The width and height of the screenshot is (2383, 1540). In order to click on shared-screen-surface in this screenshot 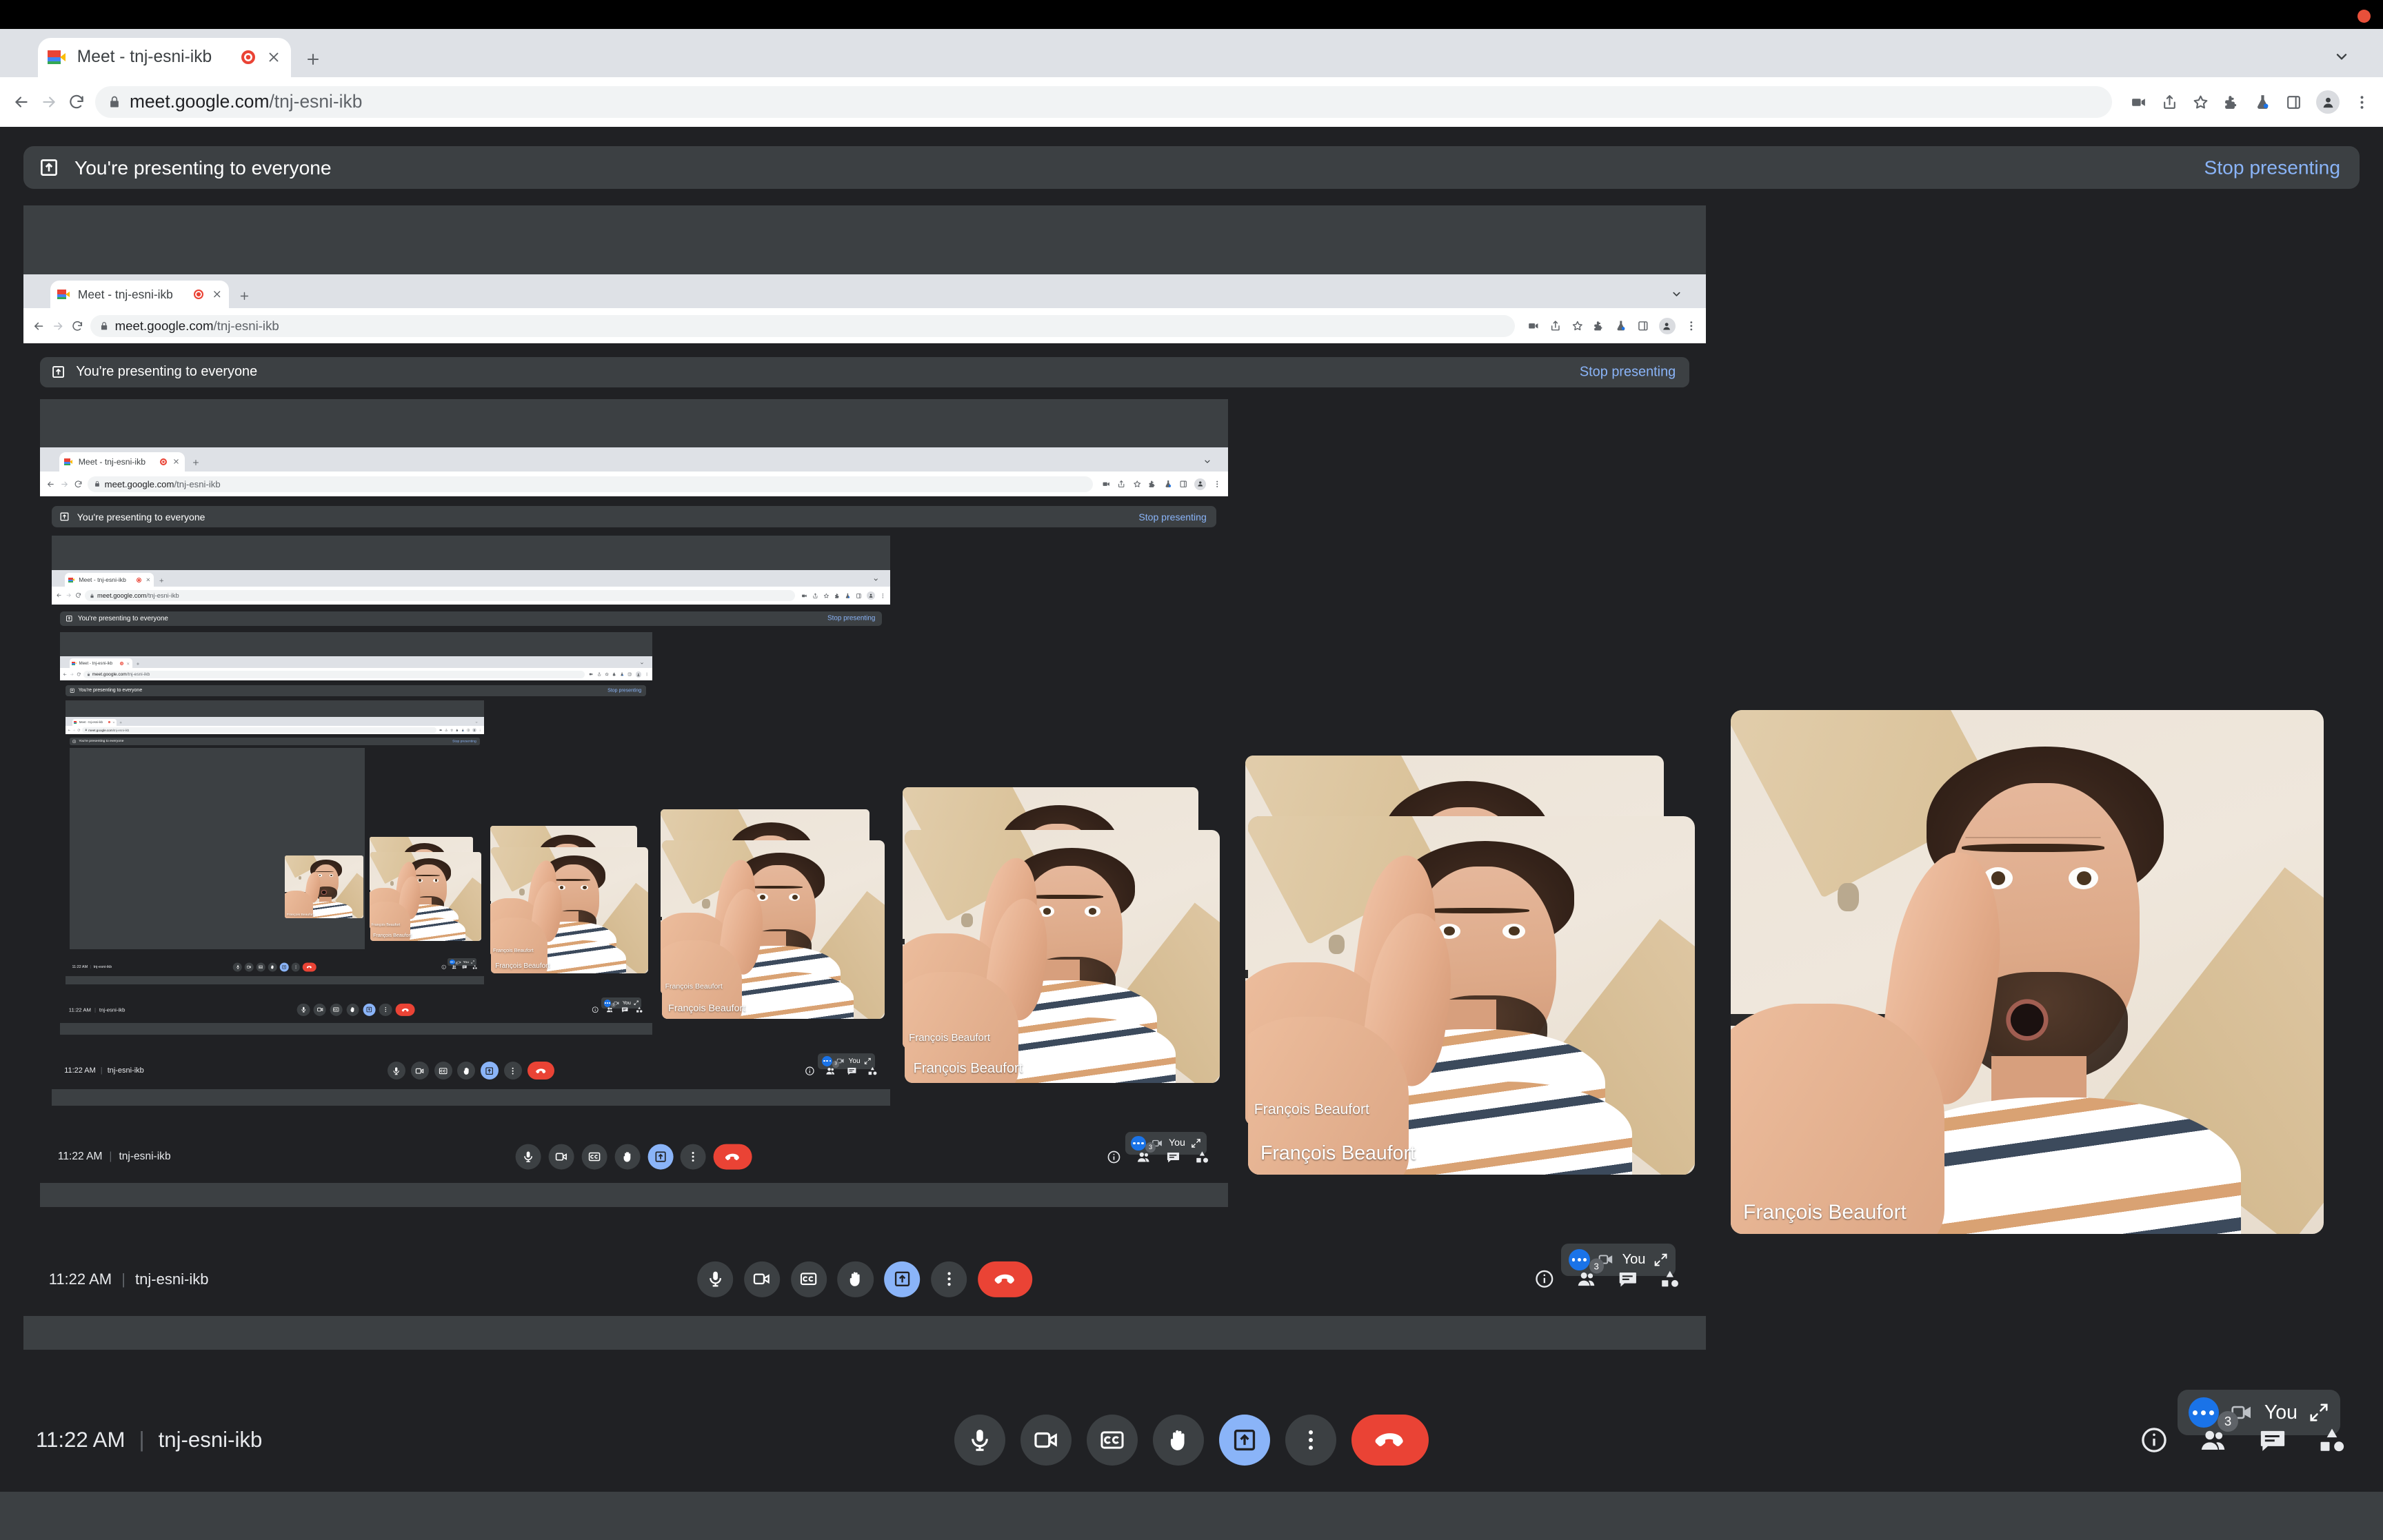, I will do `click(217, 849)`.